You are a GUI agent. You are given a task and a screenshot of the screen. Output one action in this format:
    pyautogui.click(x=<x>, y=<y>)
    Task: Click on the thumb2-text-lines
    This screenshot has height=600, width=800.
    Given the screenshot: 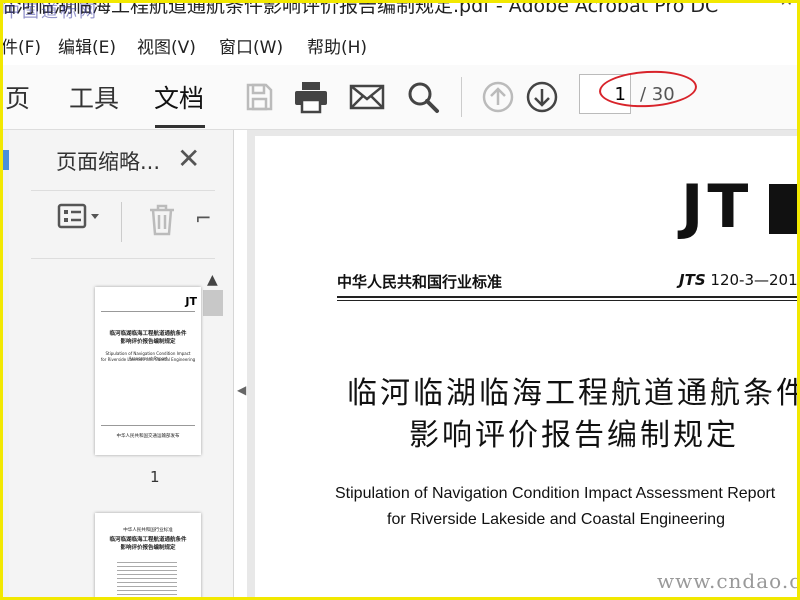 What is the action you would take?
    pyautogui.click(x=147, y=578)
    